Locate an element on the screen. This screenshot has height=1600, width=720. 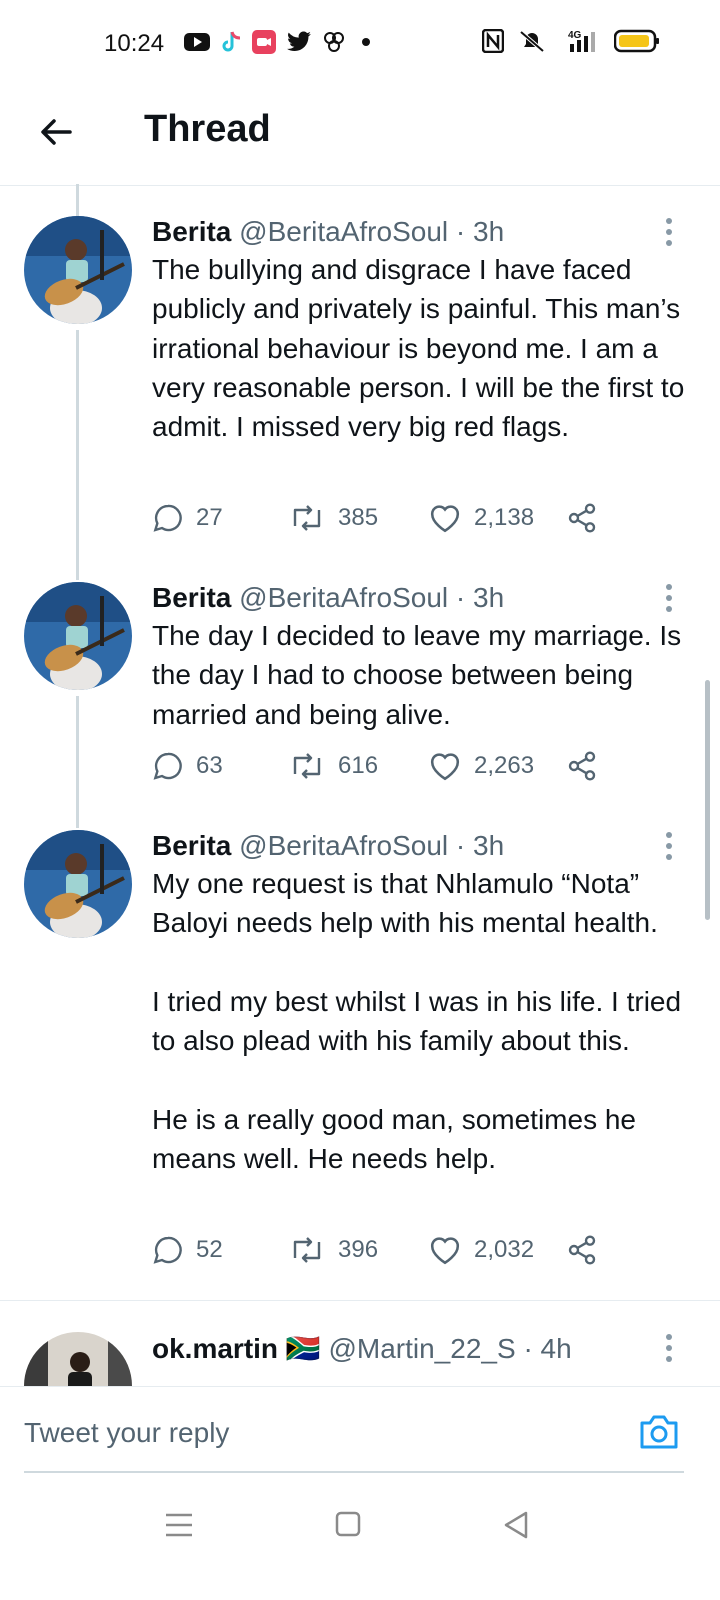
home-icon is located at coordinates (348, 1526).